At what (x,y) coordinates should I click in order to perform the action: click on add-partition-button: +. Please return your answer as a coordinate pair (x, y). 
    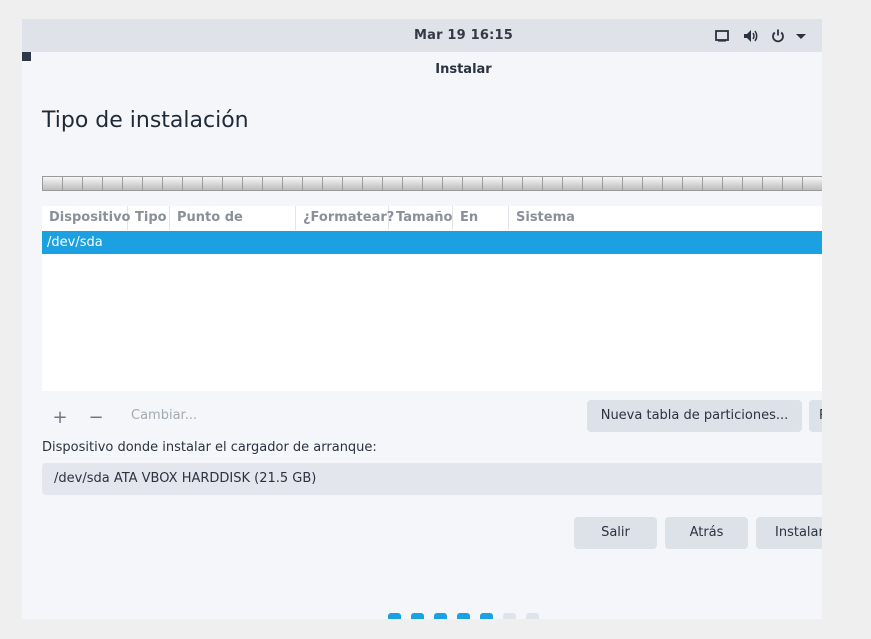
    Looking at the image, I should click on (60, 417).